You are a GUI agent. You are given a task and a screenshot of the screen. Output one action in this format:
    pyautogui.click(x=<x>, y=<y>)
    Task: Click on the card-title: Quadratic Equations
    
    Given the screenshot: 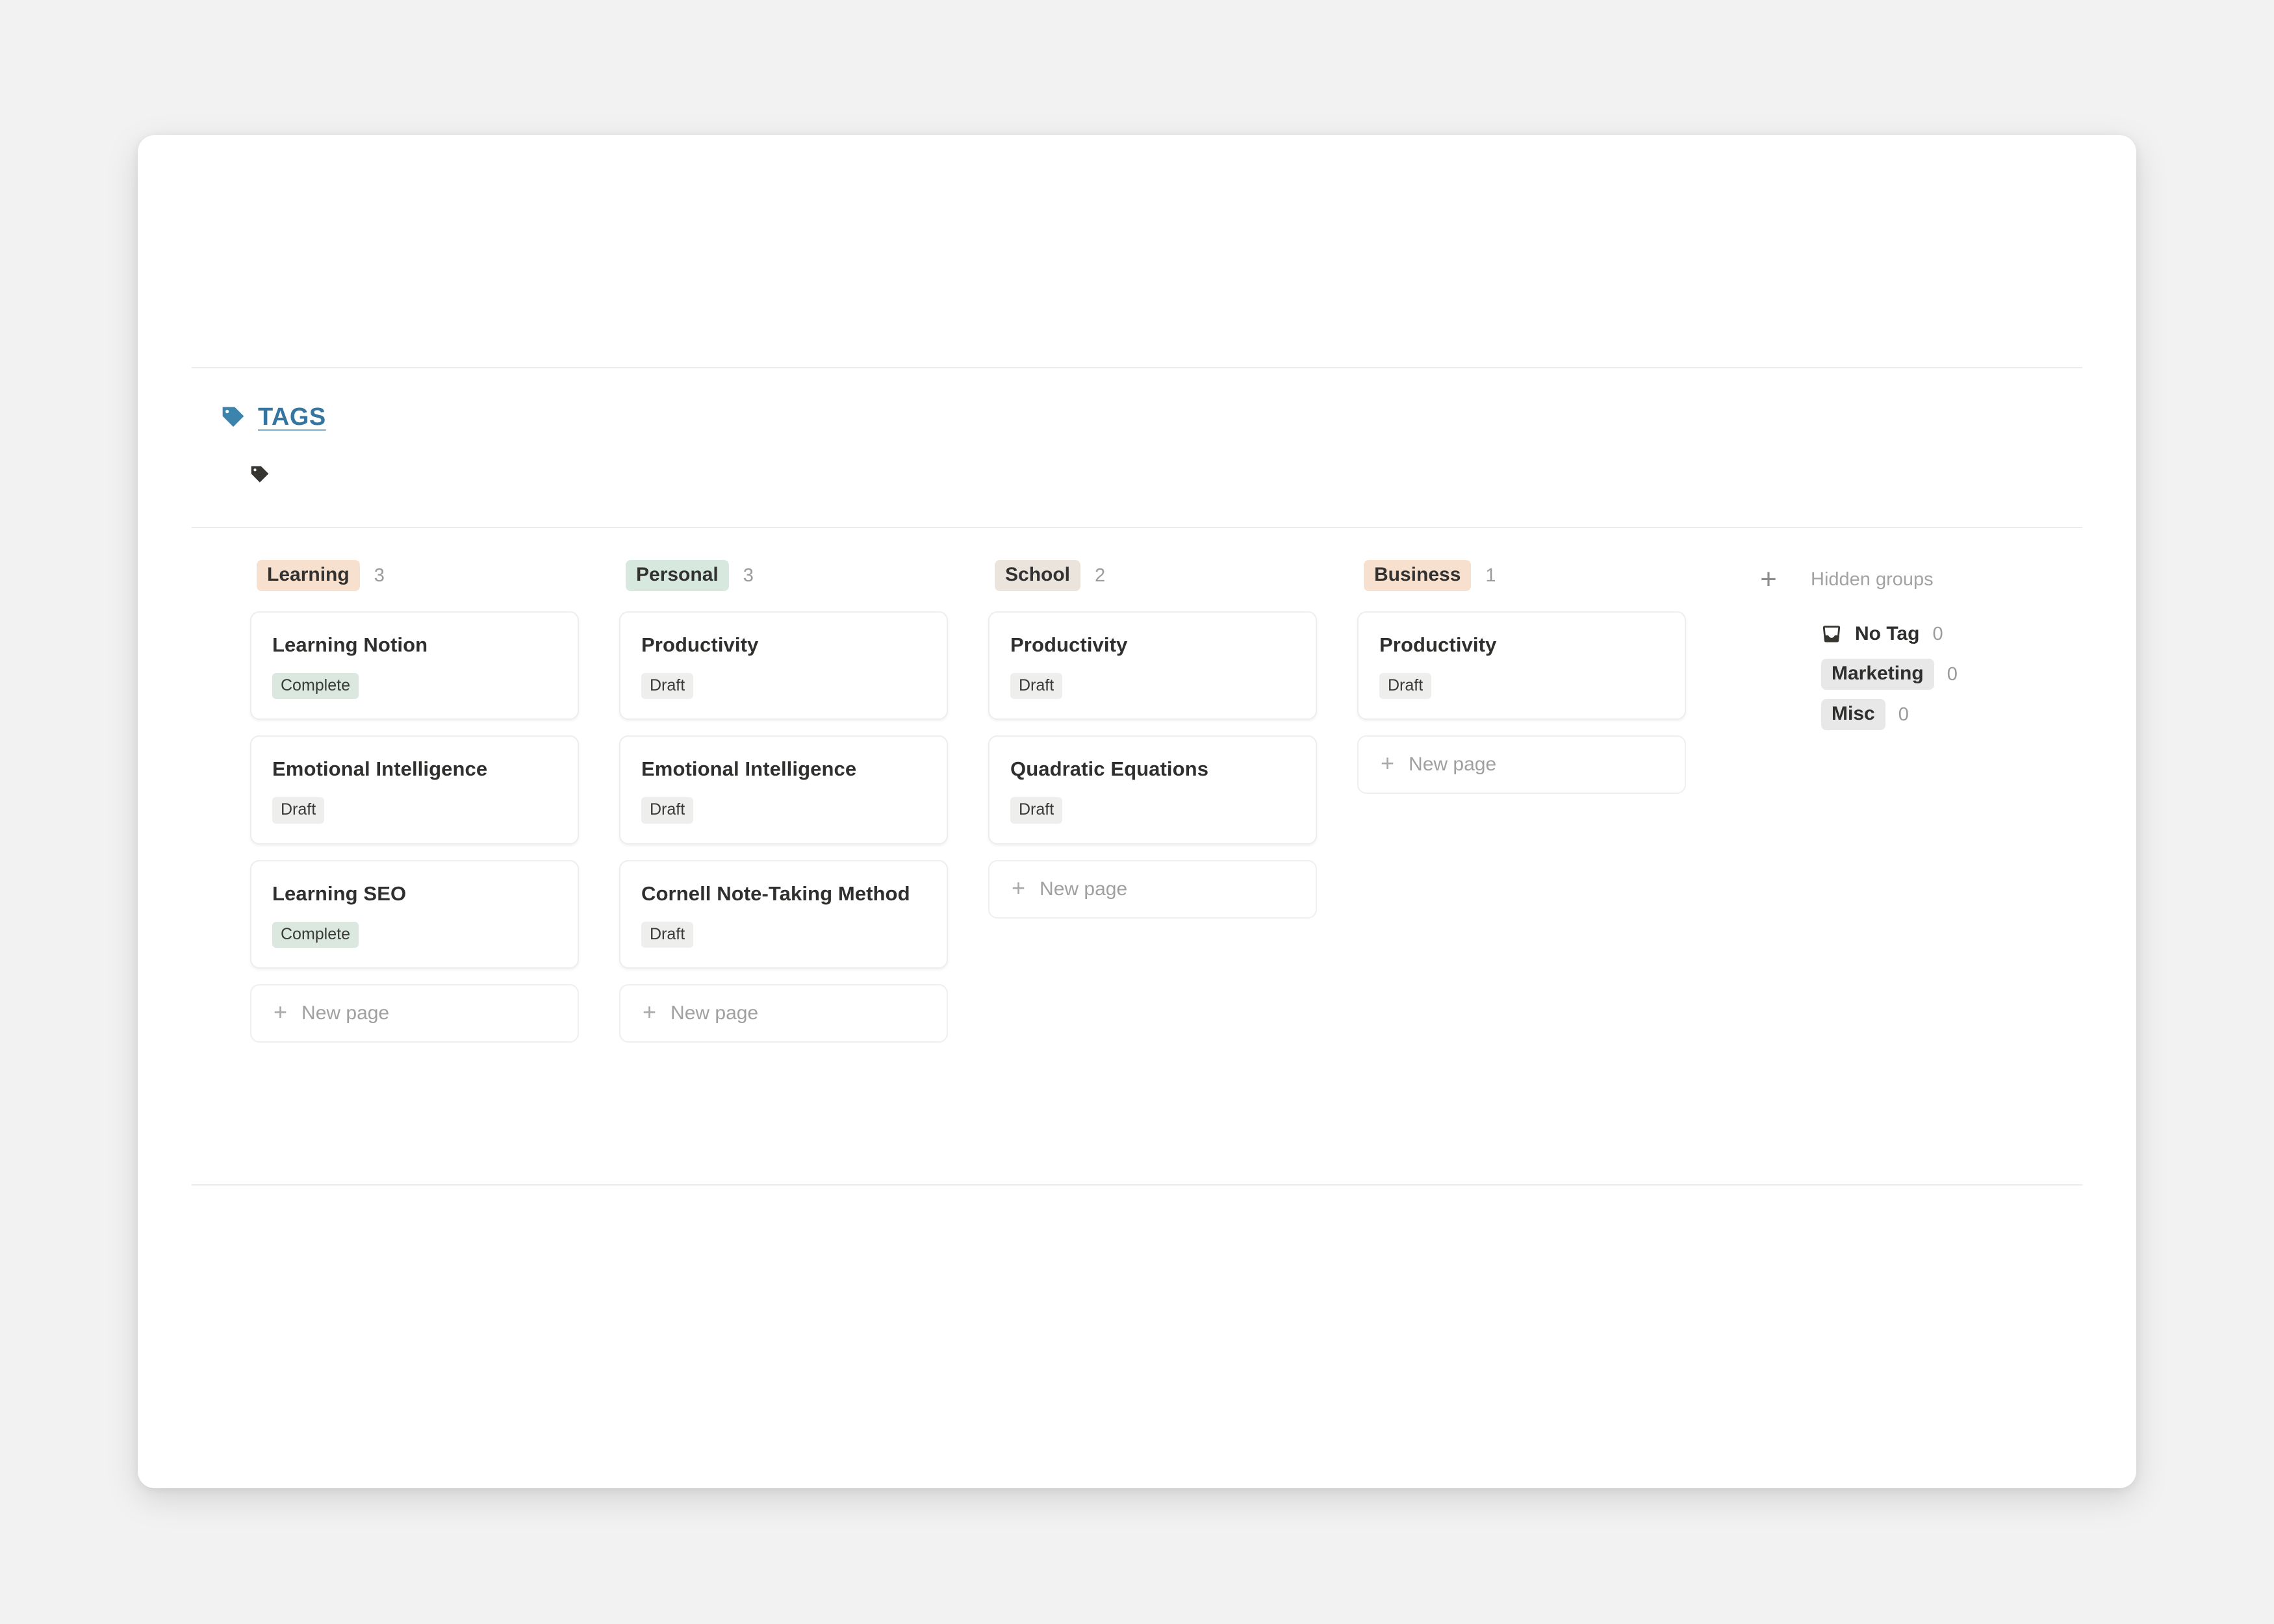 What is the action you would take?
    pyautogui.click(x=1109, y=769)
    